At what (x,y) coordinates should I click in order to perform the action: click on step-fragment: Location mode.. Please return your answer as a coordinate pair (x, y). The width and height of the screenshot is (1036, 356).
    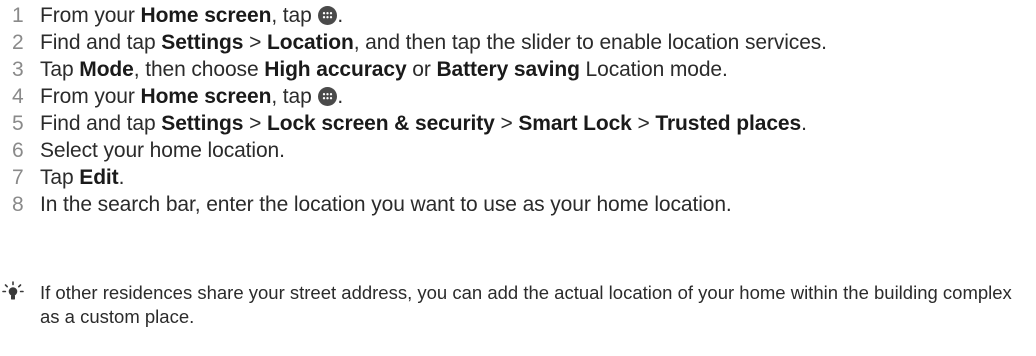
    Looking at the image, I should click on (653, 69).